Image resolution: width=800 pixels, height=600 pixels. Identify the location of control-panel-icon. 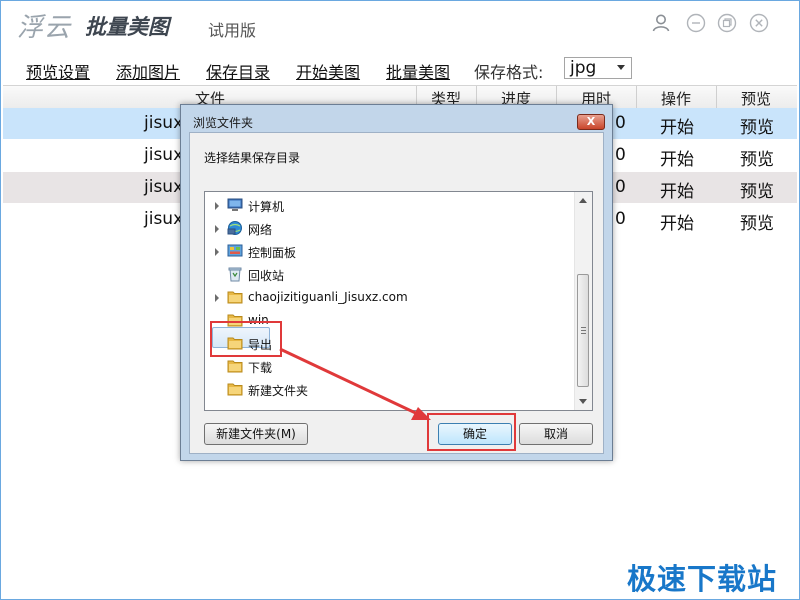
(235, 250).